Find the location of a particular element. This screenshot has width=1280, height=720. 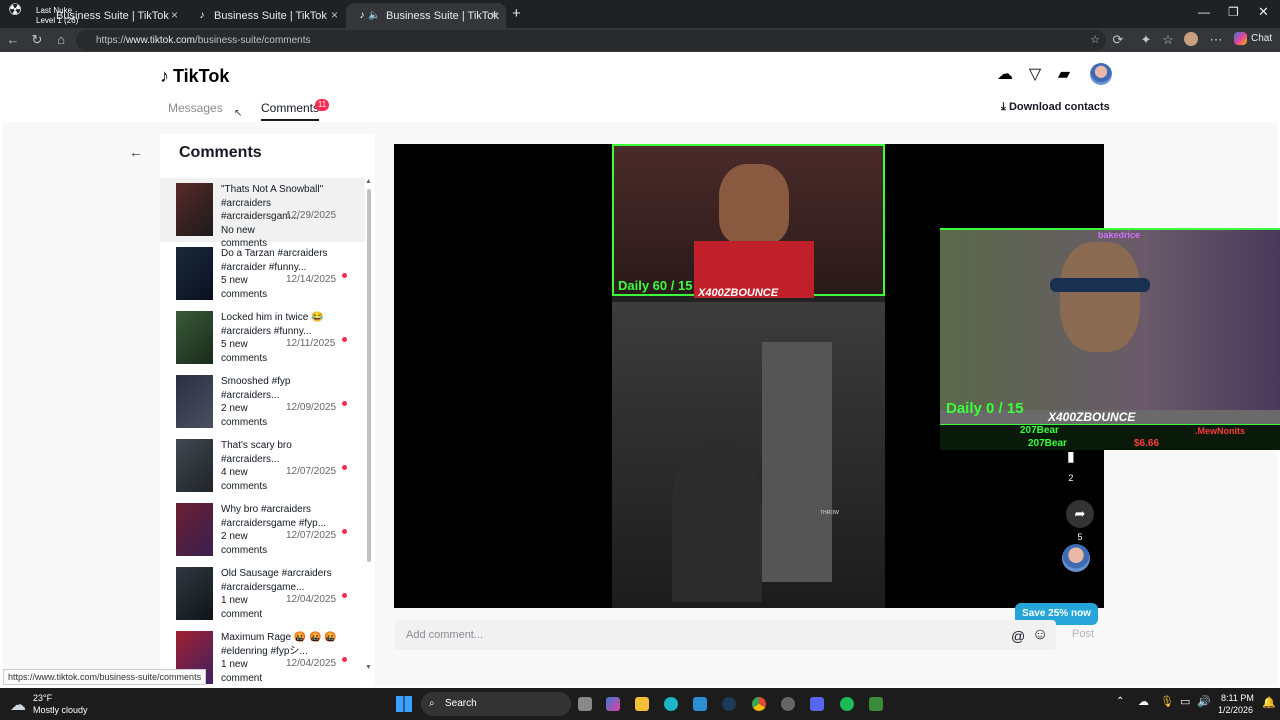

tiktok-icon: ♪ is located at coordinates (202, 15).